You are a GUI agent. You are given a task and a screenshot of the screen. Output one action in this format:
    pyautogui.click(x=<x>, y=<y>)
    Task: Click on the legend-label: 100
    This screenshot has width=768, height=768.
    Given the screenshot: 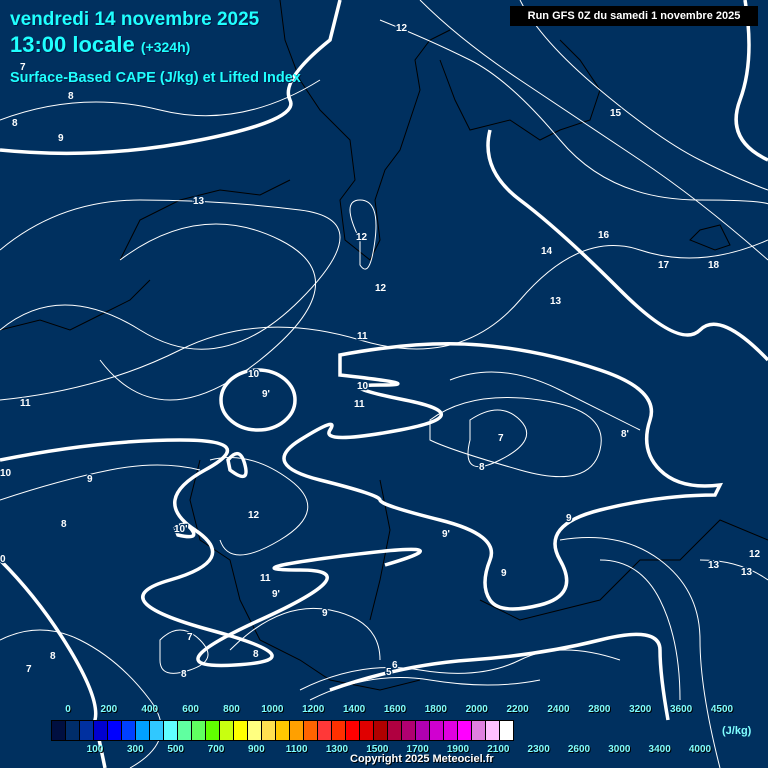 What is the action you would take?
    pyautogui.click(x=95, y=749)
    